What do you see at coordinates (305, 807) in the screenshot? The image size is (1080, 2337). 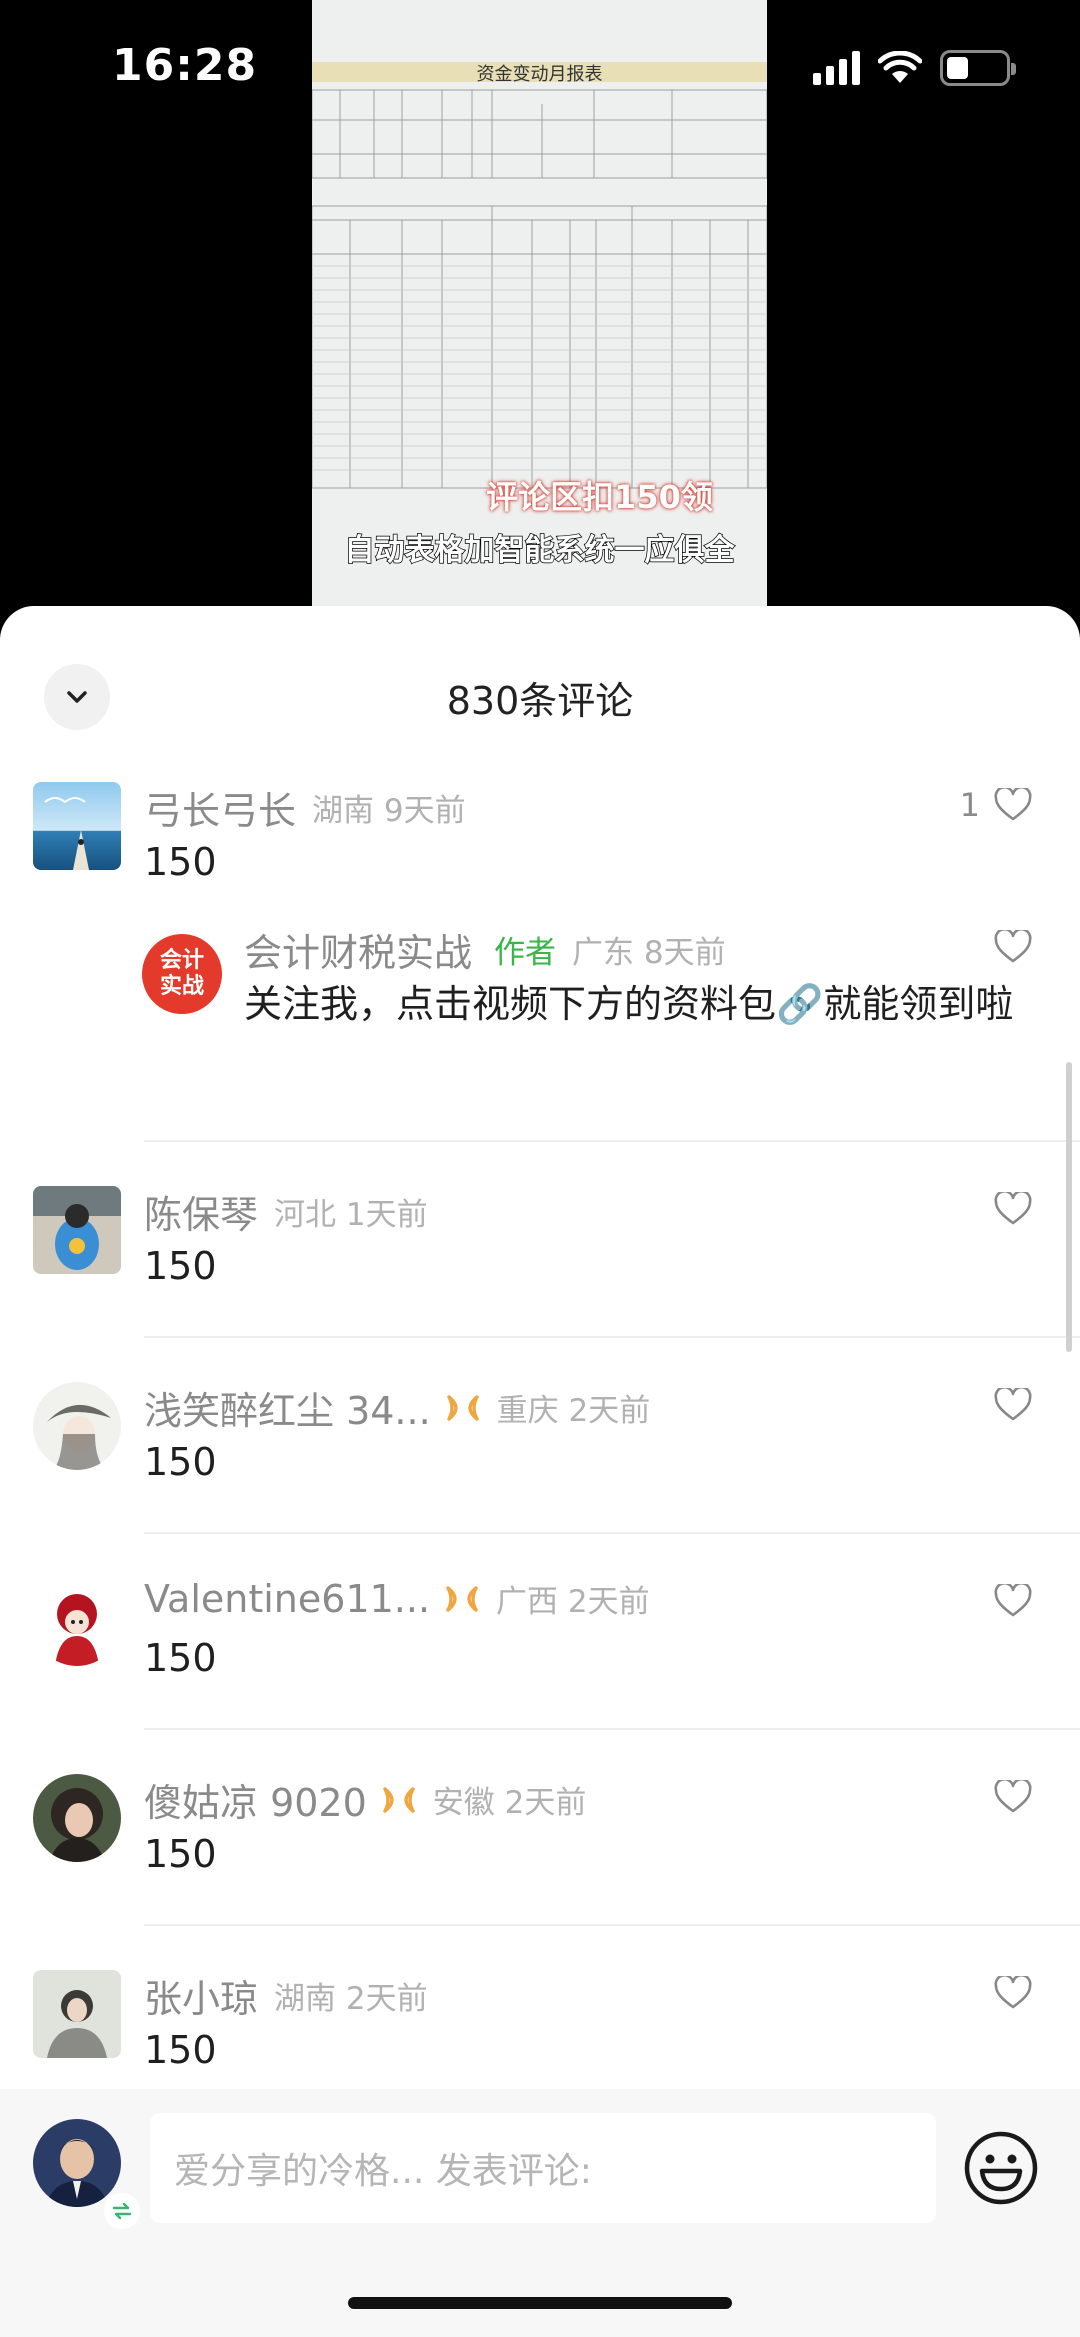 I see `comment-header: 弓长弓长 湖南 9天前` at bounding box center [305, 807].